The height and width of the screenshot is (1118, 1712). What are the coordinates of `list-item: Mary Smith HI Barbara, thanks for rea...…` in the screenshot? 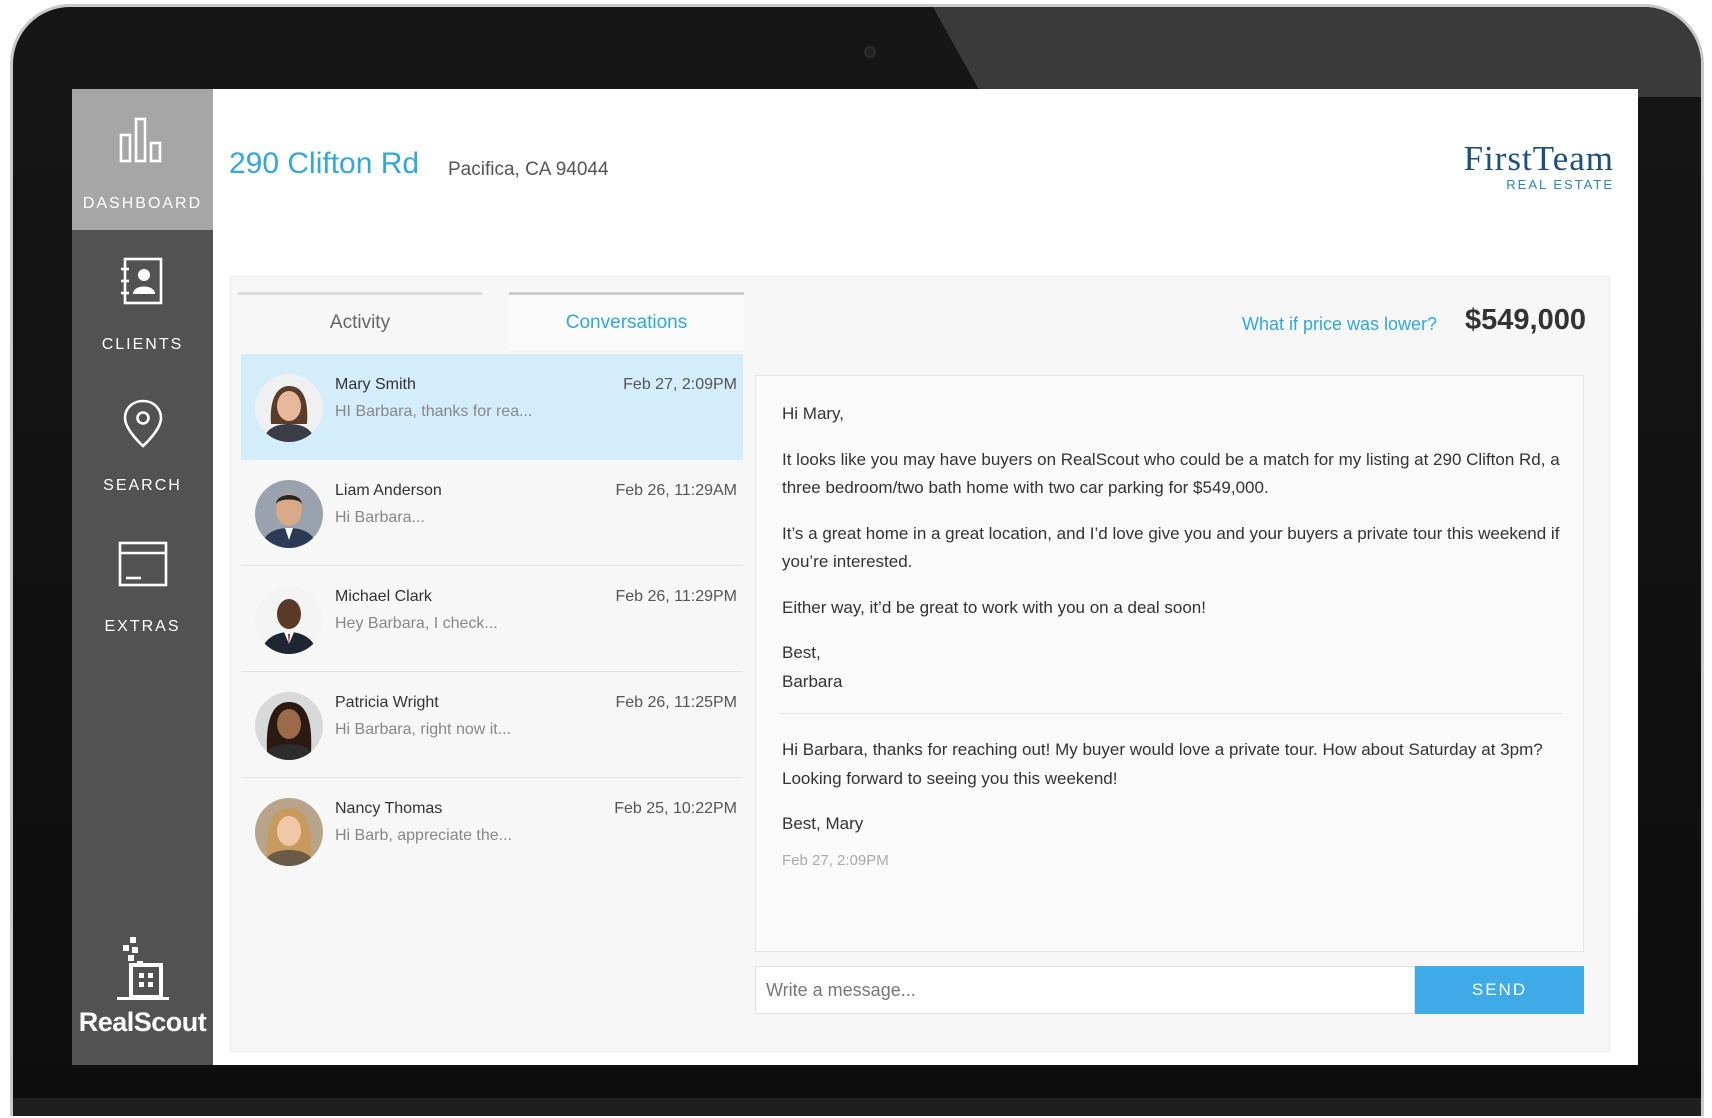 It's located at (492, 407).